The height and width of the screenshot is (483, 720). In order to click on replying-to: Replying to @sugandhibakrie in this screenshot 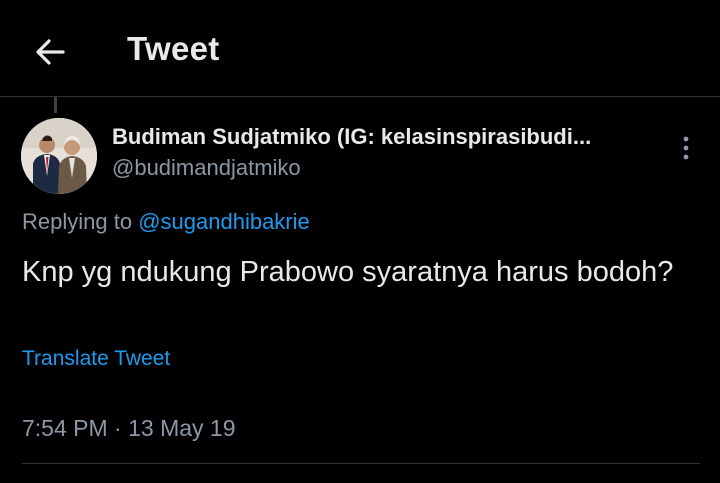, I will do `click(166, 222)`.